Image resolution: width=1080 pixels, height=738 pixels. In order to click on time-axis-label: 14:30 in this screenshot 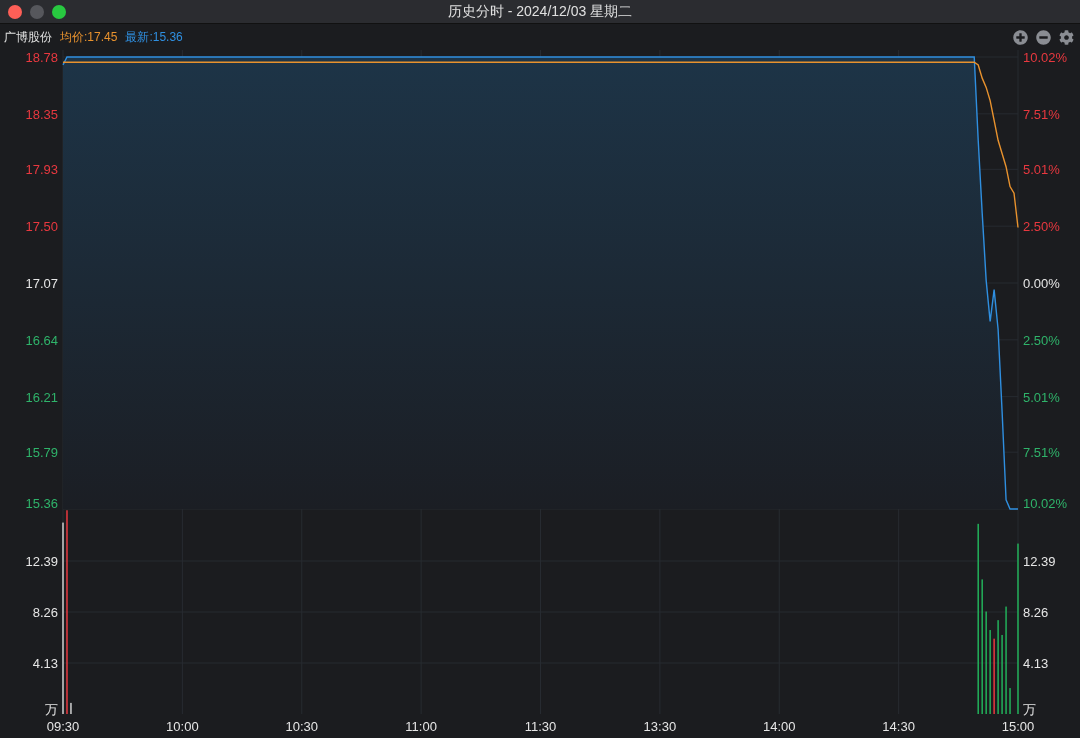, I will do `click(898, 726)`.